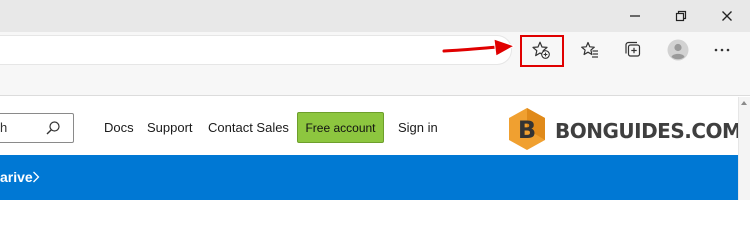 This screenshot has width=750, height=240. I want to click on collections-button, so click(633, 50).